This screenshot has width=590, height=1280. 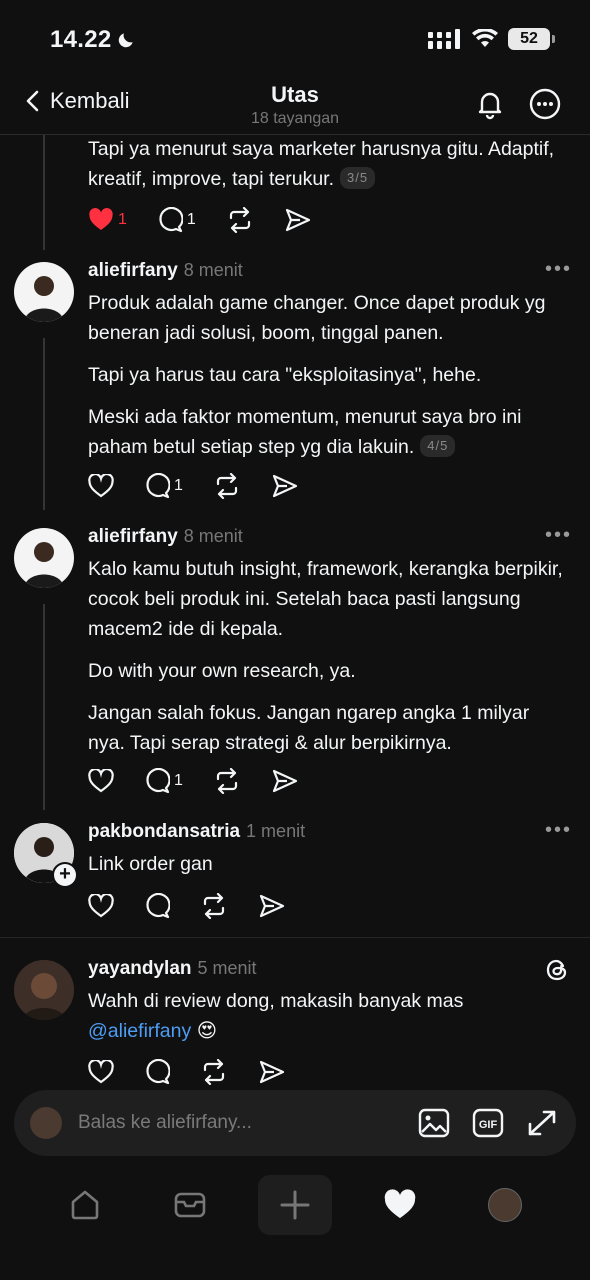 What do you see at coordinates (491, 39) in the screenshot?
I see `status-icons: 52` at bounding box center [491, 39].